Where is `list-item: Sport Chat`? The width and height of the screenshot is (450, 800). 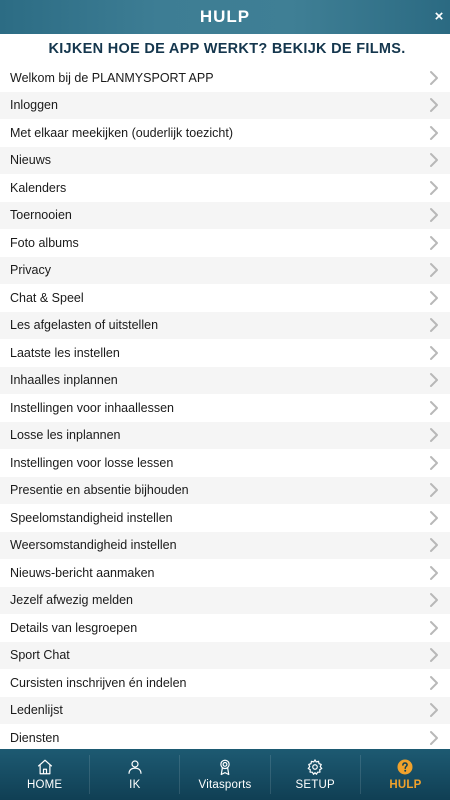 list-item: Sport Chat is located at coordinates (225, 655).